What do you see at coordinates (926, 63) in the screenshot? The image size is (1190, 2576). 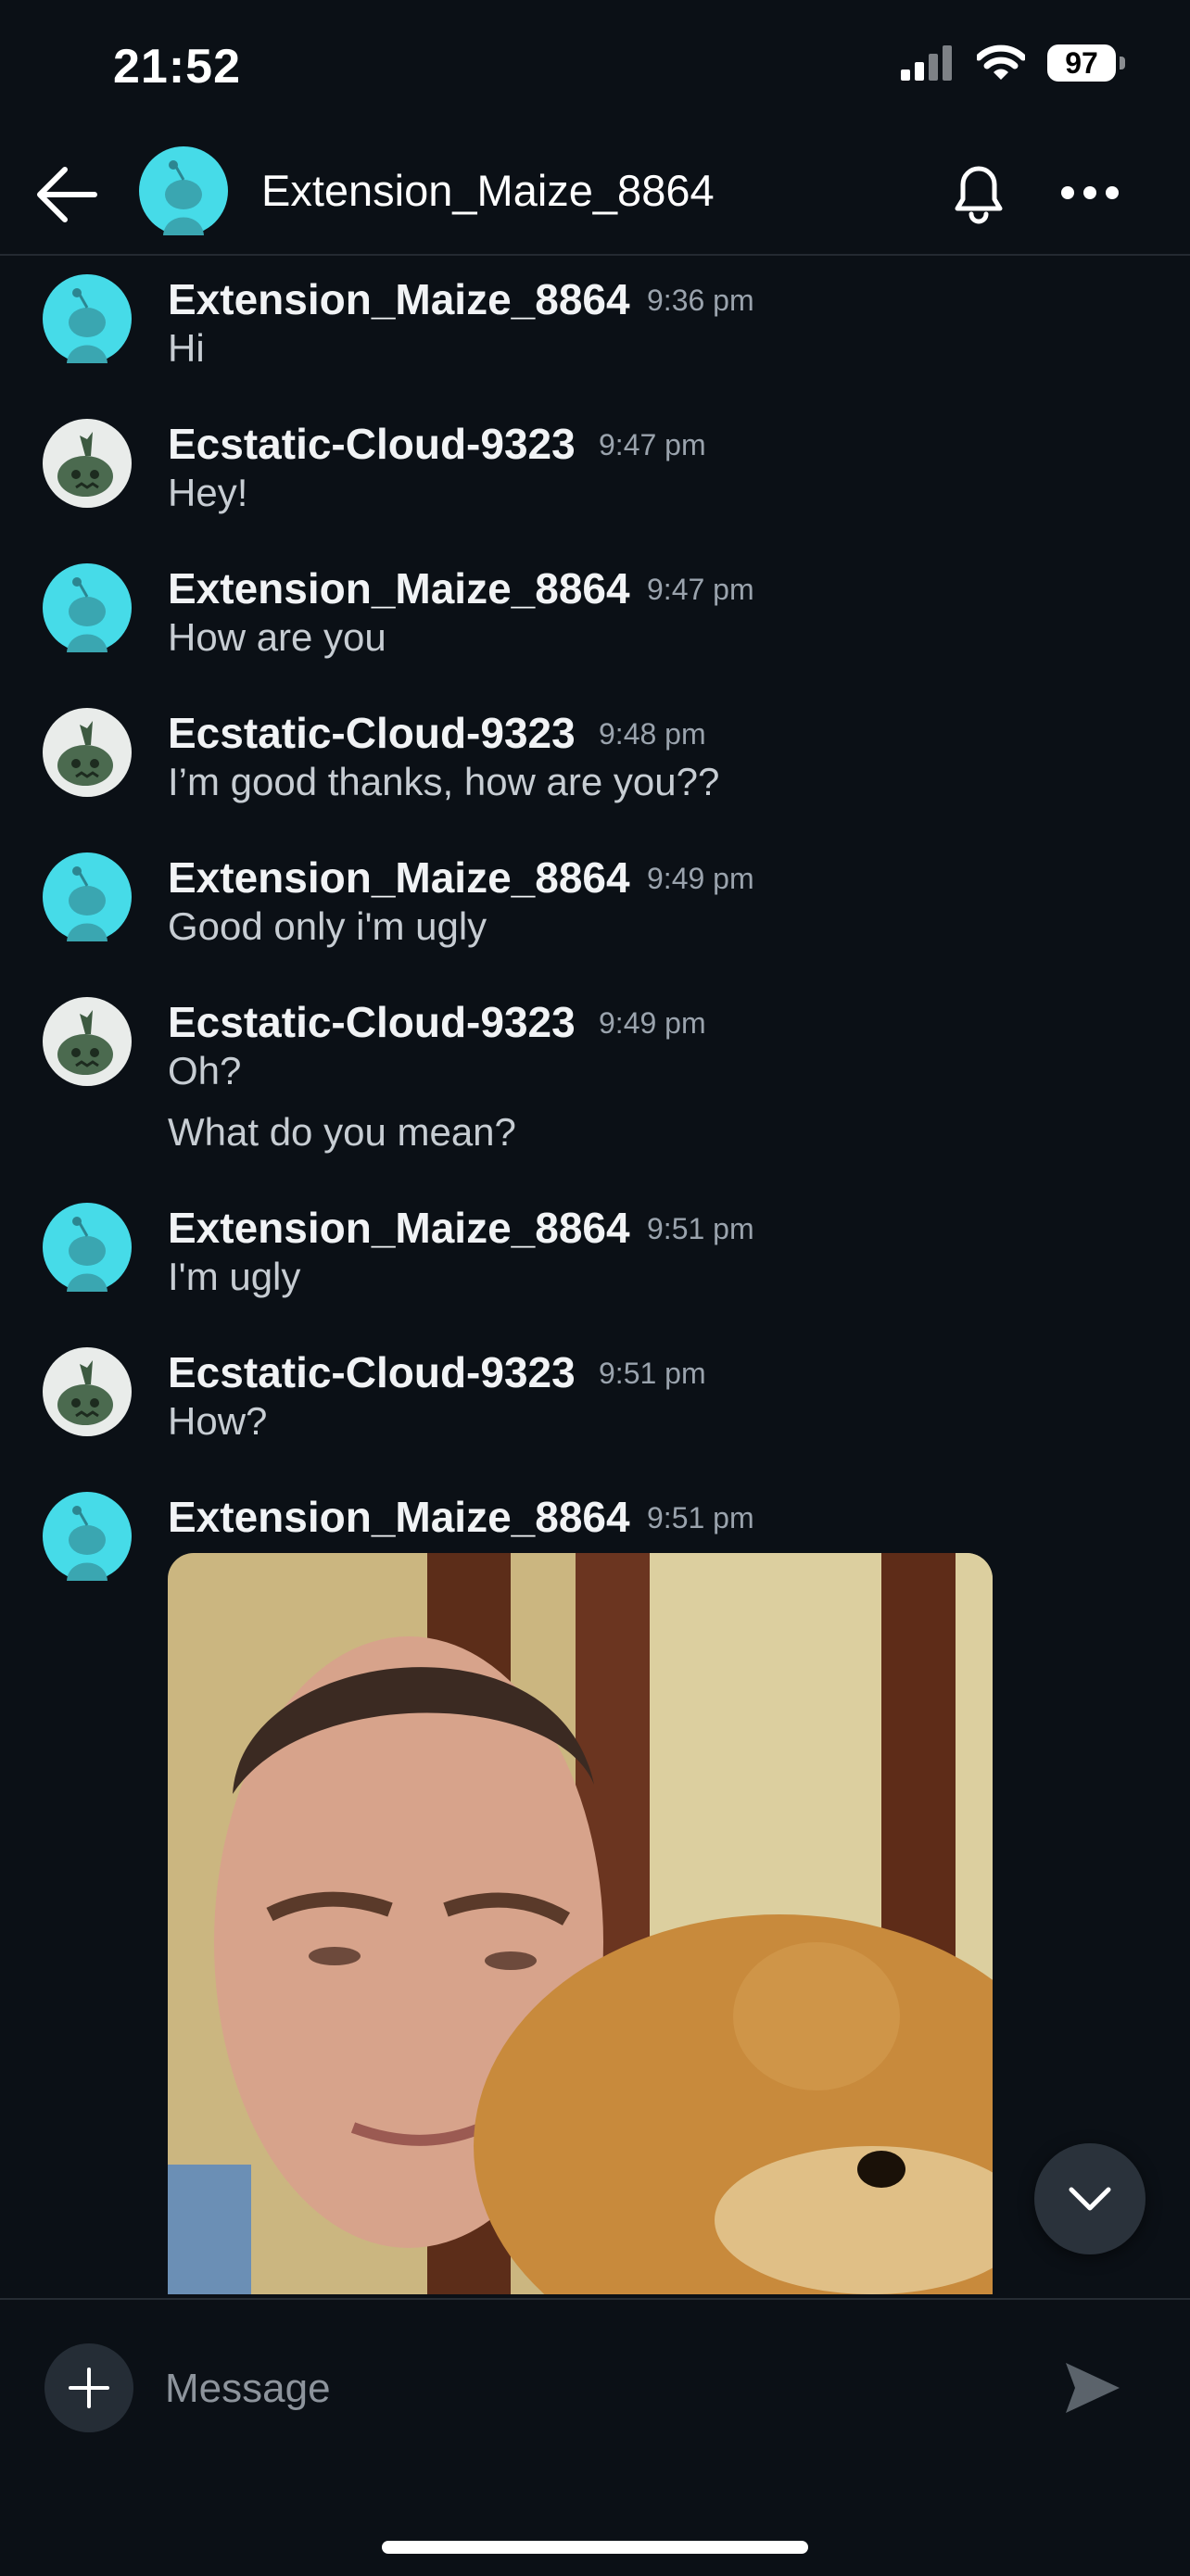 I see `cellular-signal-icon` at bounding box center [926, 63].